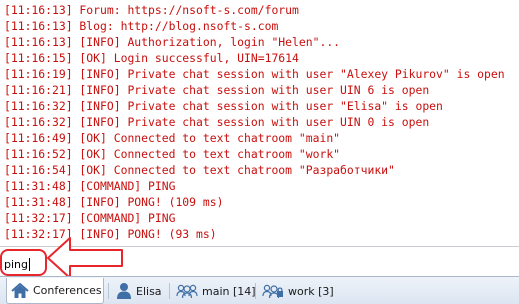 The width and height of the screenshot is (519, 304). Describe the element at coordinates (90, 186) in the screenshot. I see `log-line: [11:31:48] [COMMAND] PING` at that location.